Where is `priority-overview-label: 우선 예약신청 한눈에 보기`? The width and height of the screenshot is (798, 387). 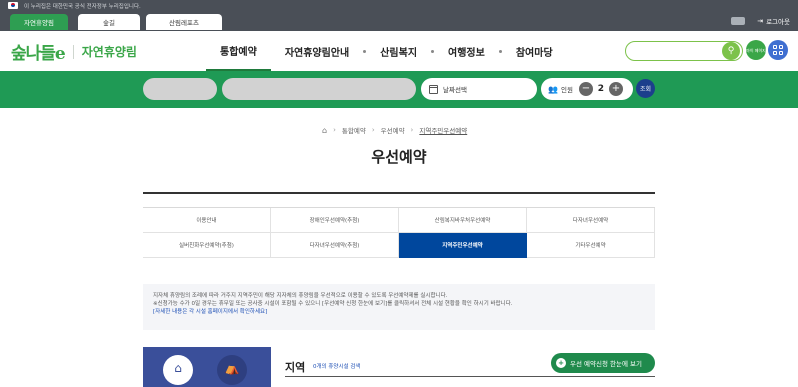
priority-overview-label: 우선 예약신청 한눈에 보기 is located at coordinates (606, 364).